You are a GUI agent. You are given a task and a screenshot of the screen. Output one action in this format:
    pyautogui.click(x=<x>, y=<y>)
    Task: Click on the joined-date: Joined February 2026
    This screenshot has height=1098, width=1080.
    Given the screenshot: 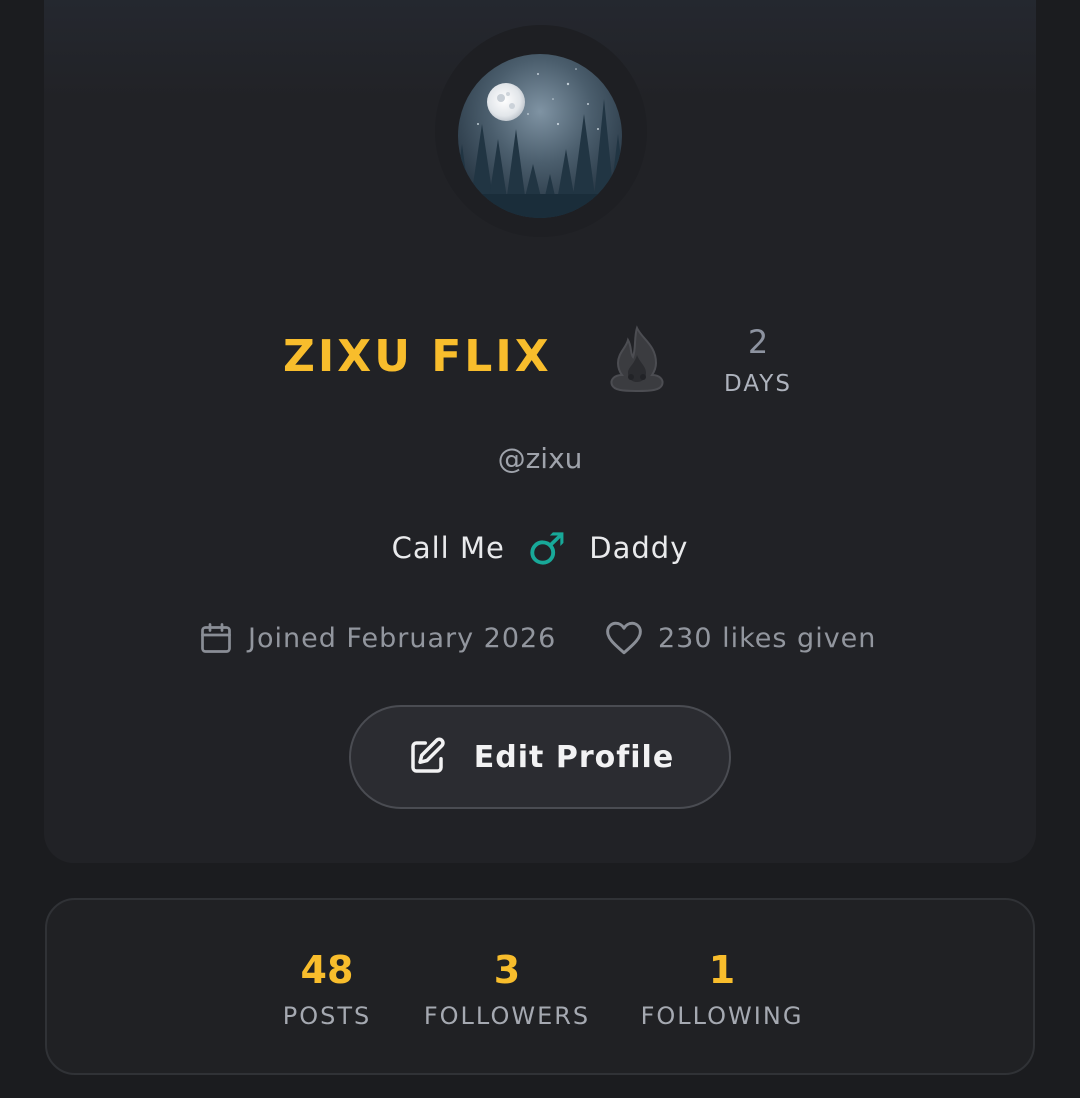 What is the action you would take?
    pyautogui.click(x=377, y=638)
    